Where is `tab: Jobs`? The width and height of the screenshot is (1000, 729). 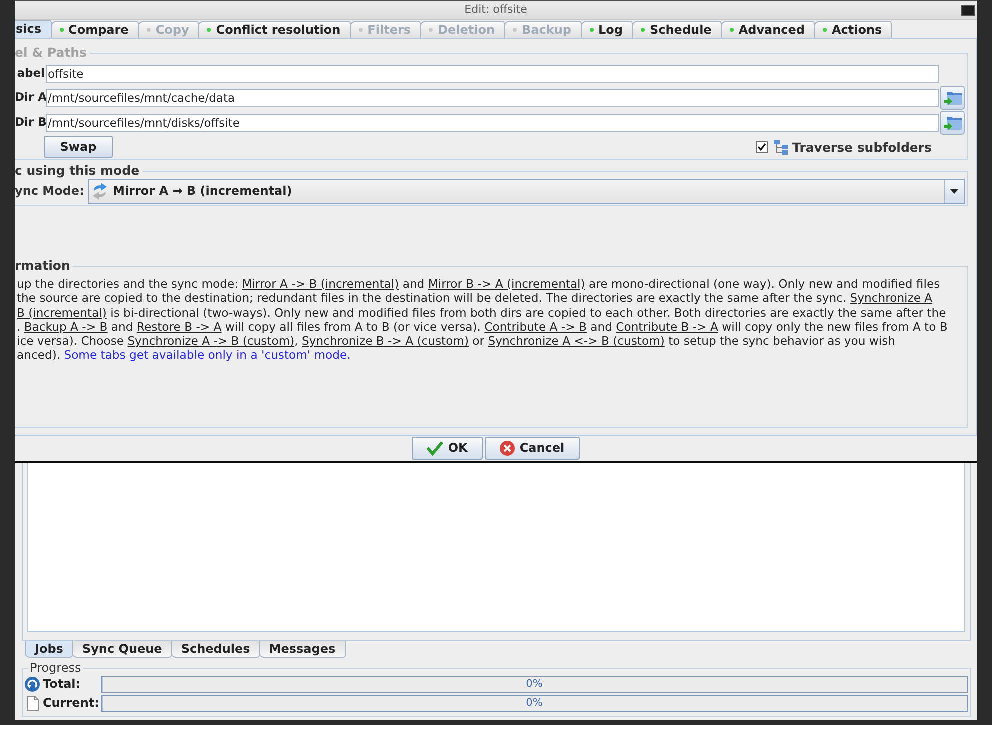 tab: Jobs is located at coordinates (49, 649).